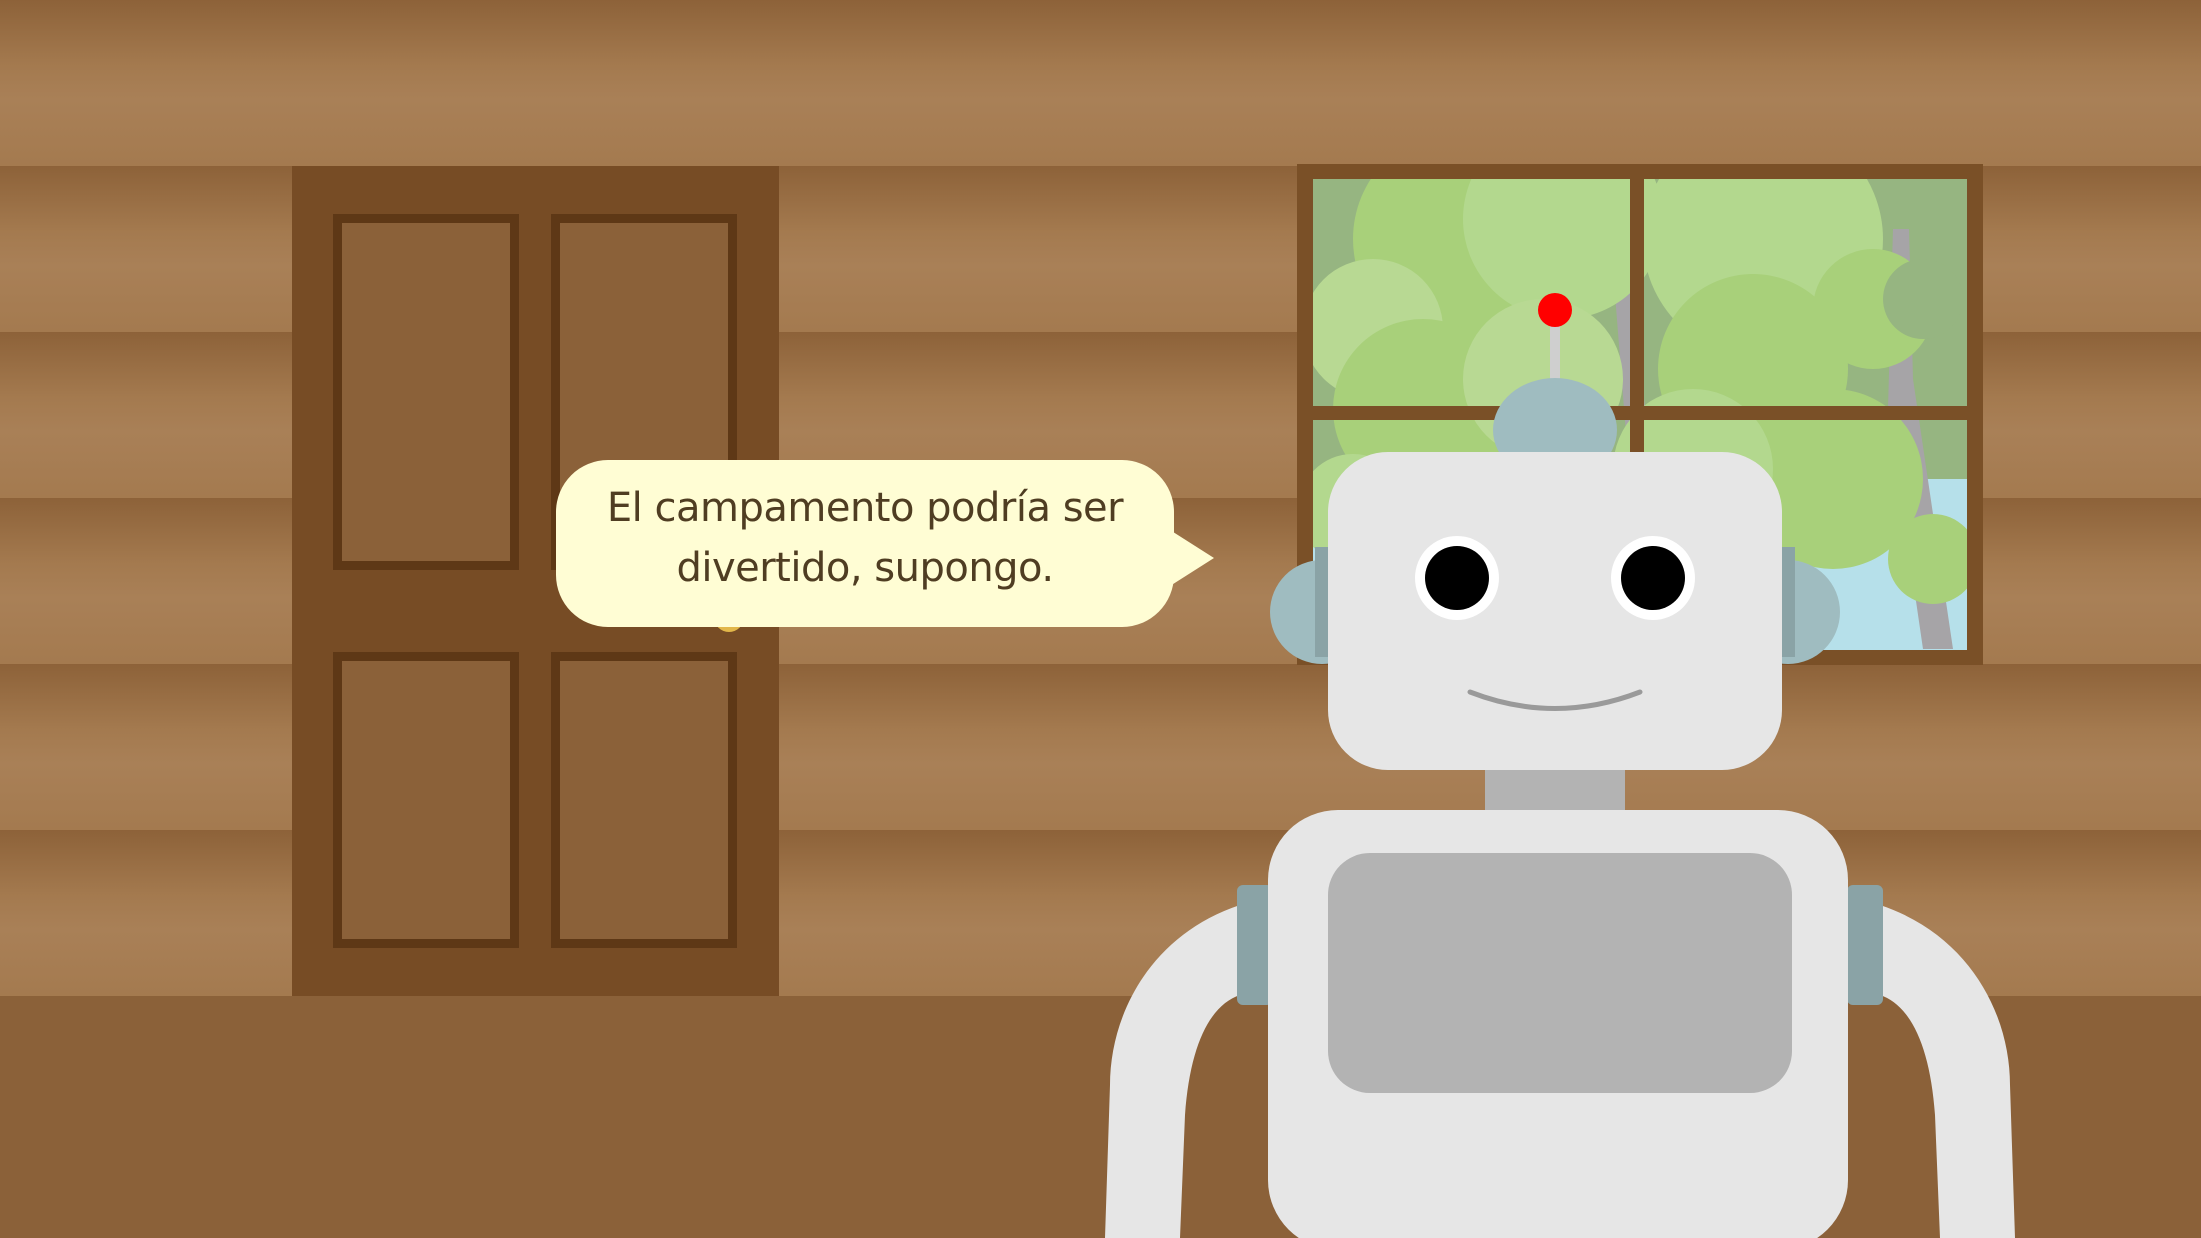 This screenshot has height=1238, width=2201. I want to click on robot-head, so click(1555, 611).